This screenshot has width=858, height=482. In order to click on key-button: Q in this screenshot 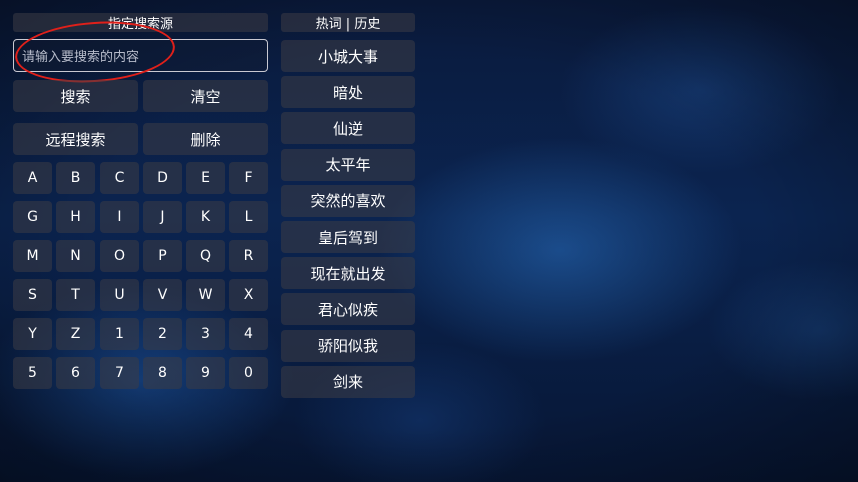, I will do `click(205, 256)`.